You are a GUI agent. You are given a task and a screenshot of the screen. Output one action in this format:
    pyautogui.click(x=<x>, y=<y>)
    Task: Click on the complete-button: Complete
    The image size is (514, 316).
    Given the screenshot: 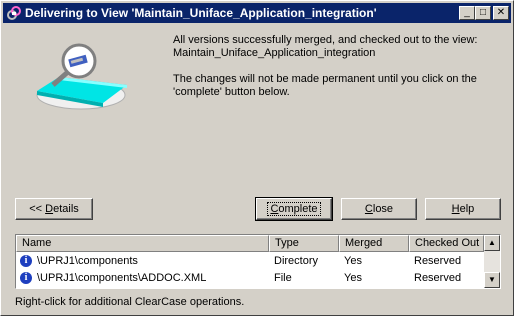 What is the action you would take?
    pyautogui.click(x=294, y=209)
    